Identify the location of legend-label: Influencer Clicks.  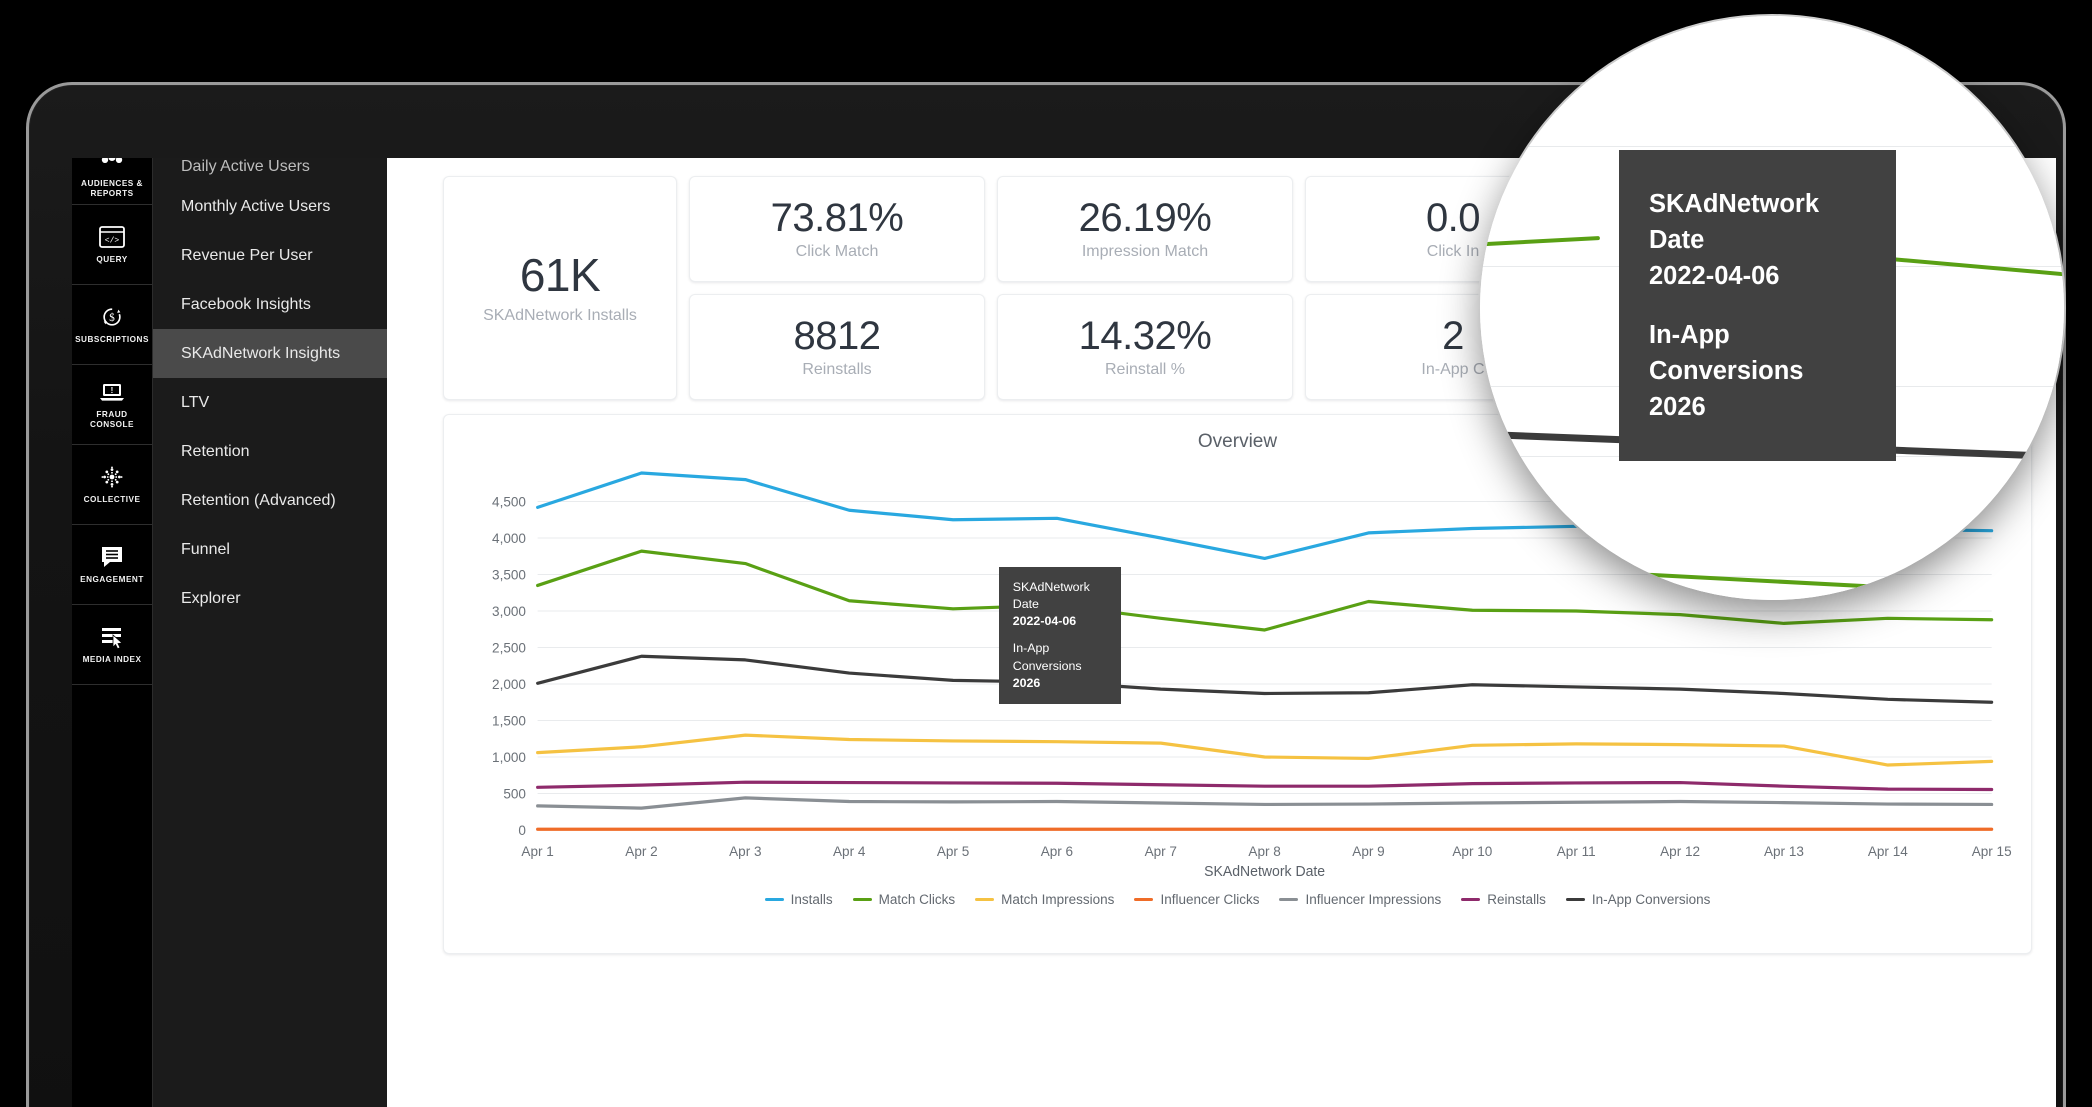
(1210, 899).